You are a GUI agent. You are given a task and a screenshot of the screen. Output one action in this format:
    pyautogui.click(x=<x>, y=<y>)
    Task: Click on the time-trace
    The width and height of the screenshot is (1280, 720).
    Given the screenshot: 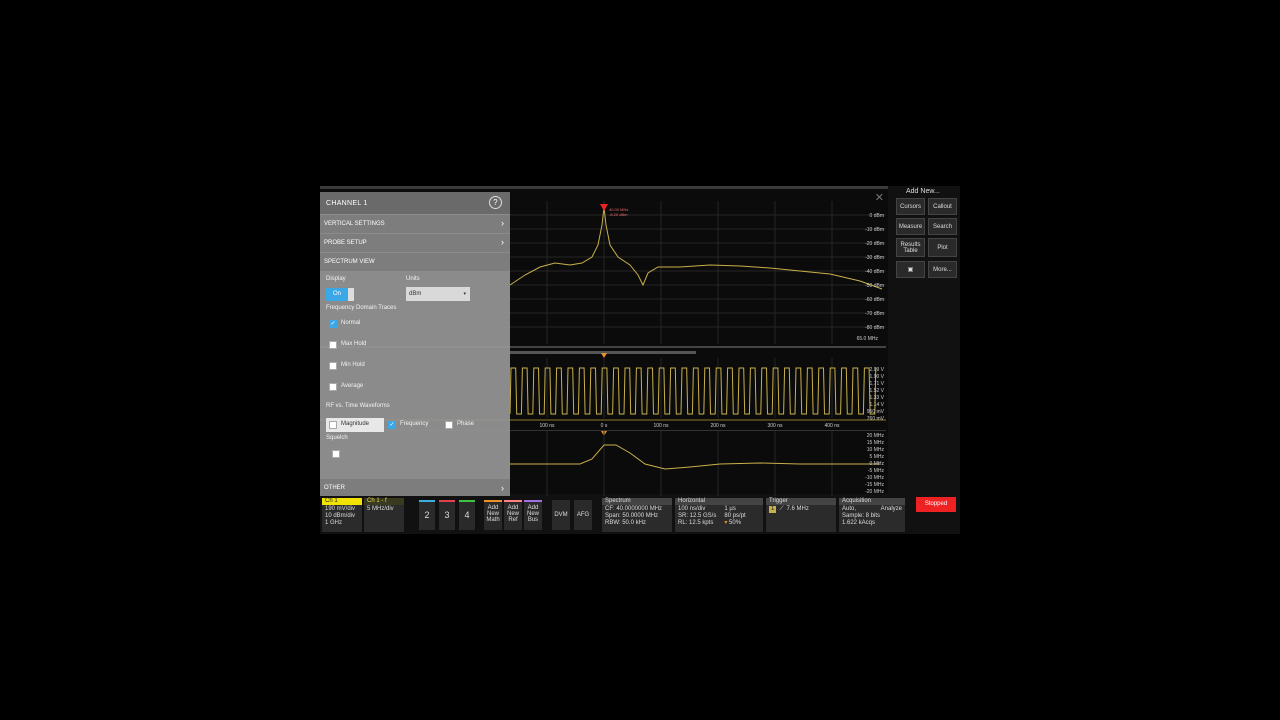 What is the action you would take?
    pyautogui.click(x=693, y=391)
    